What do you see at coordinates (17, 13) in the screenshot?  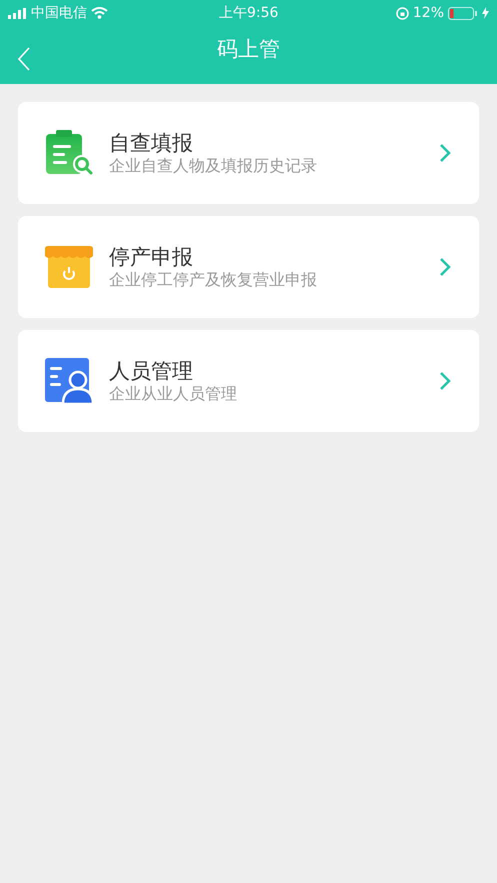 I see `signal-icon` at bounding box center [17, 13].